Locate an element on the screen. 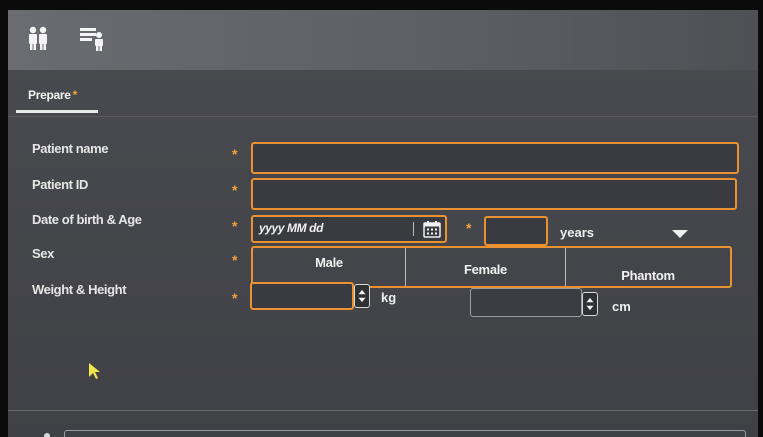  dob-age-label: Date of birth & Age is located at coordinates (87, 219).